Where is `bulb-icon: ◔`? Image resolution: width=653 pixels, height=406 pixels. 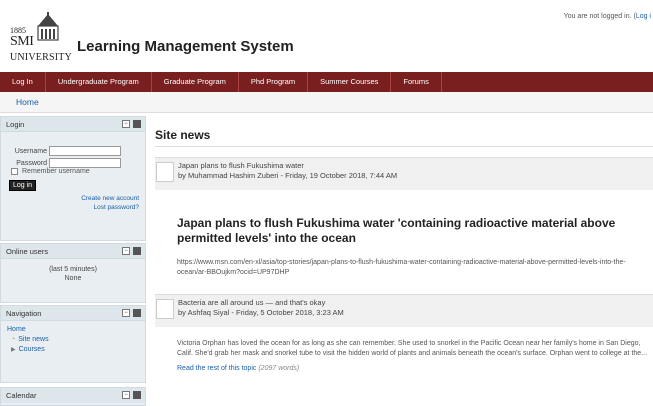 bulb-icon: ◔ is located at coordinates (13, 339).